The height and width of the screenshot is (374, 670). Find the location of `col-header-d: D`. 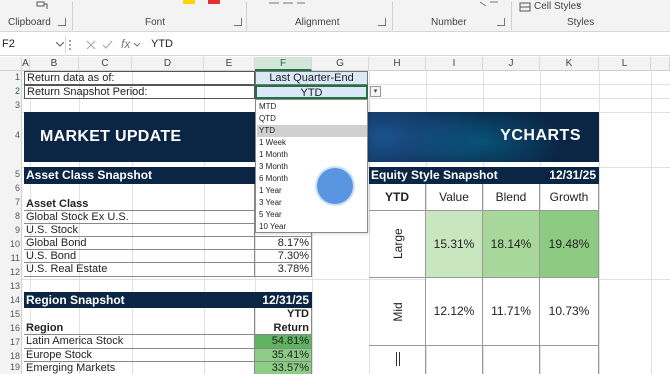

col-header-d: D is located at coordinates (168, 64).